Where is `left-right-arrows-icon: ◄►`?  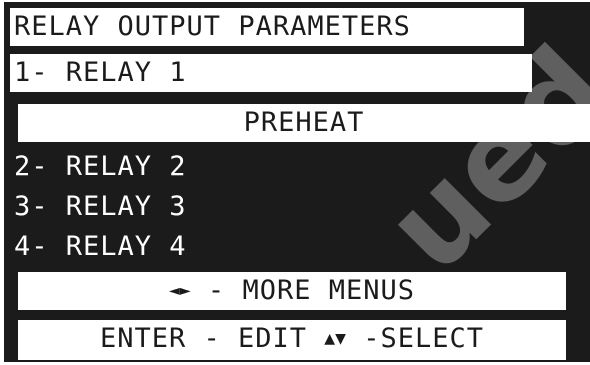
left-right-arrows-icon: ◄► is located at coordinates (179, 290).